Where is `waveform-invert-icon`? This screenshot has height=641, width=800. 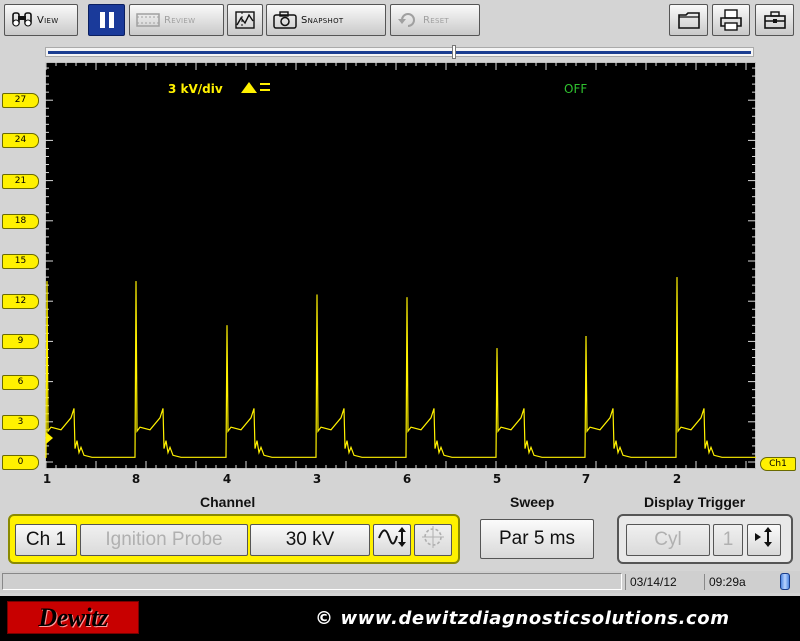 waveform-invert-icon is located at coordinates (392, 540).